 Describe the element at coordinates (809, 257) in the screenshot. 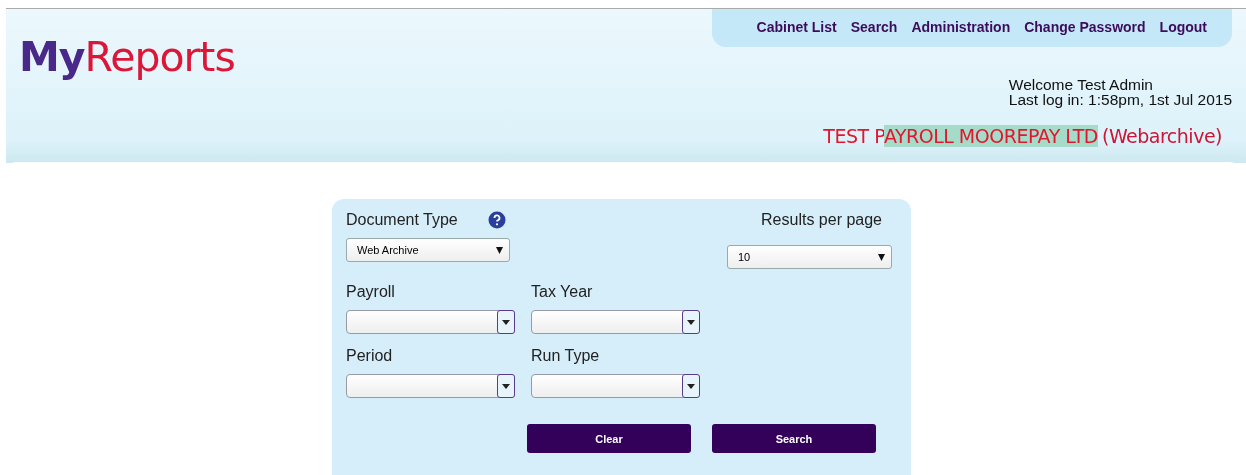

I see `results-per-page-select: 10` at that location.